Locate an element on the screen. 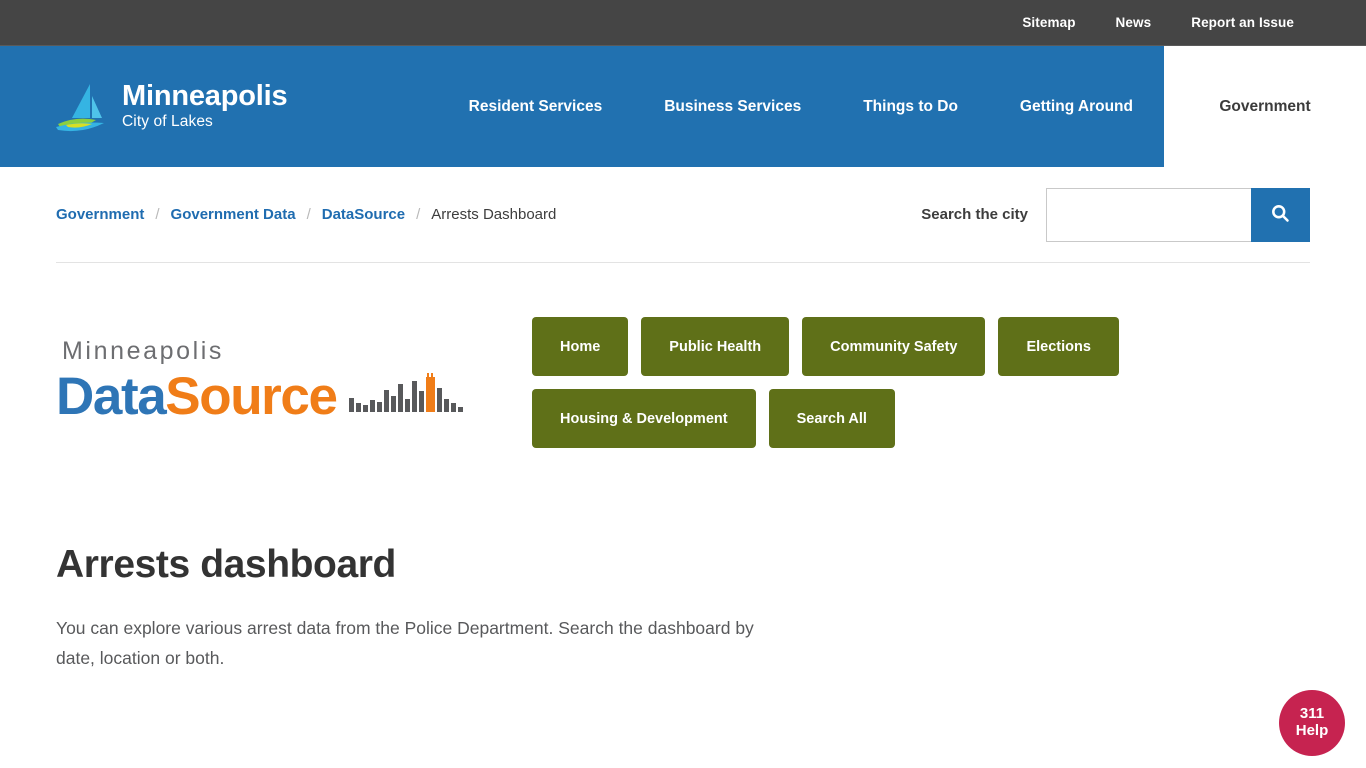  search-label: Search the city is located at coordinates (974, 214).